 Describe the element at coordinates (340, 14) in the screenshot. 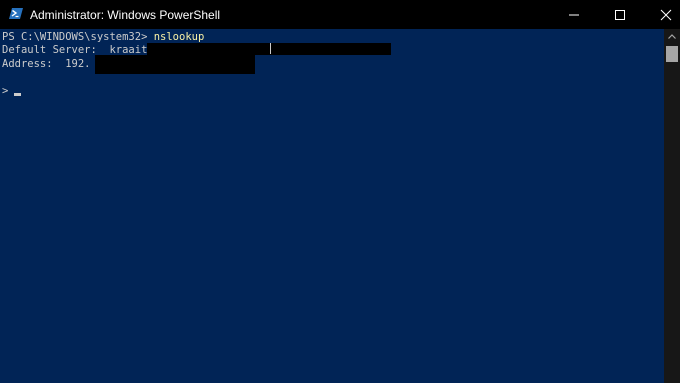

I see `title-bar: Administrator: Windows PowerShell` at that location.